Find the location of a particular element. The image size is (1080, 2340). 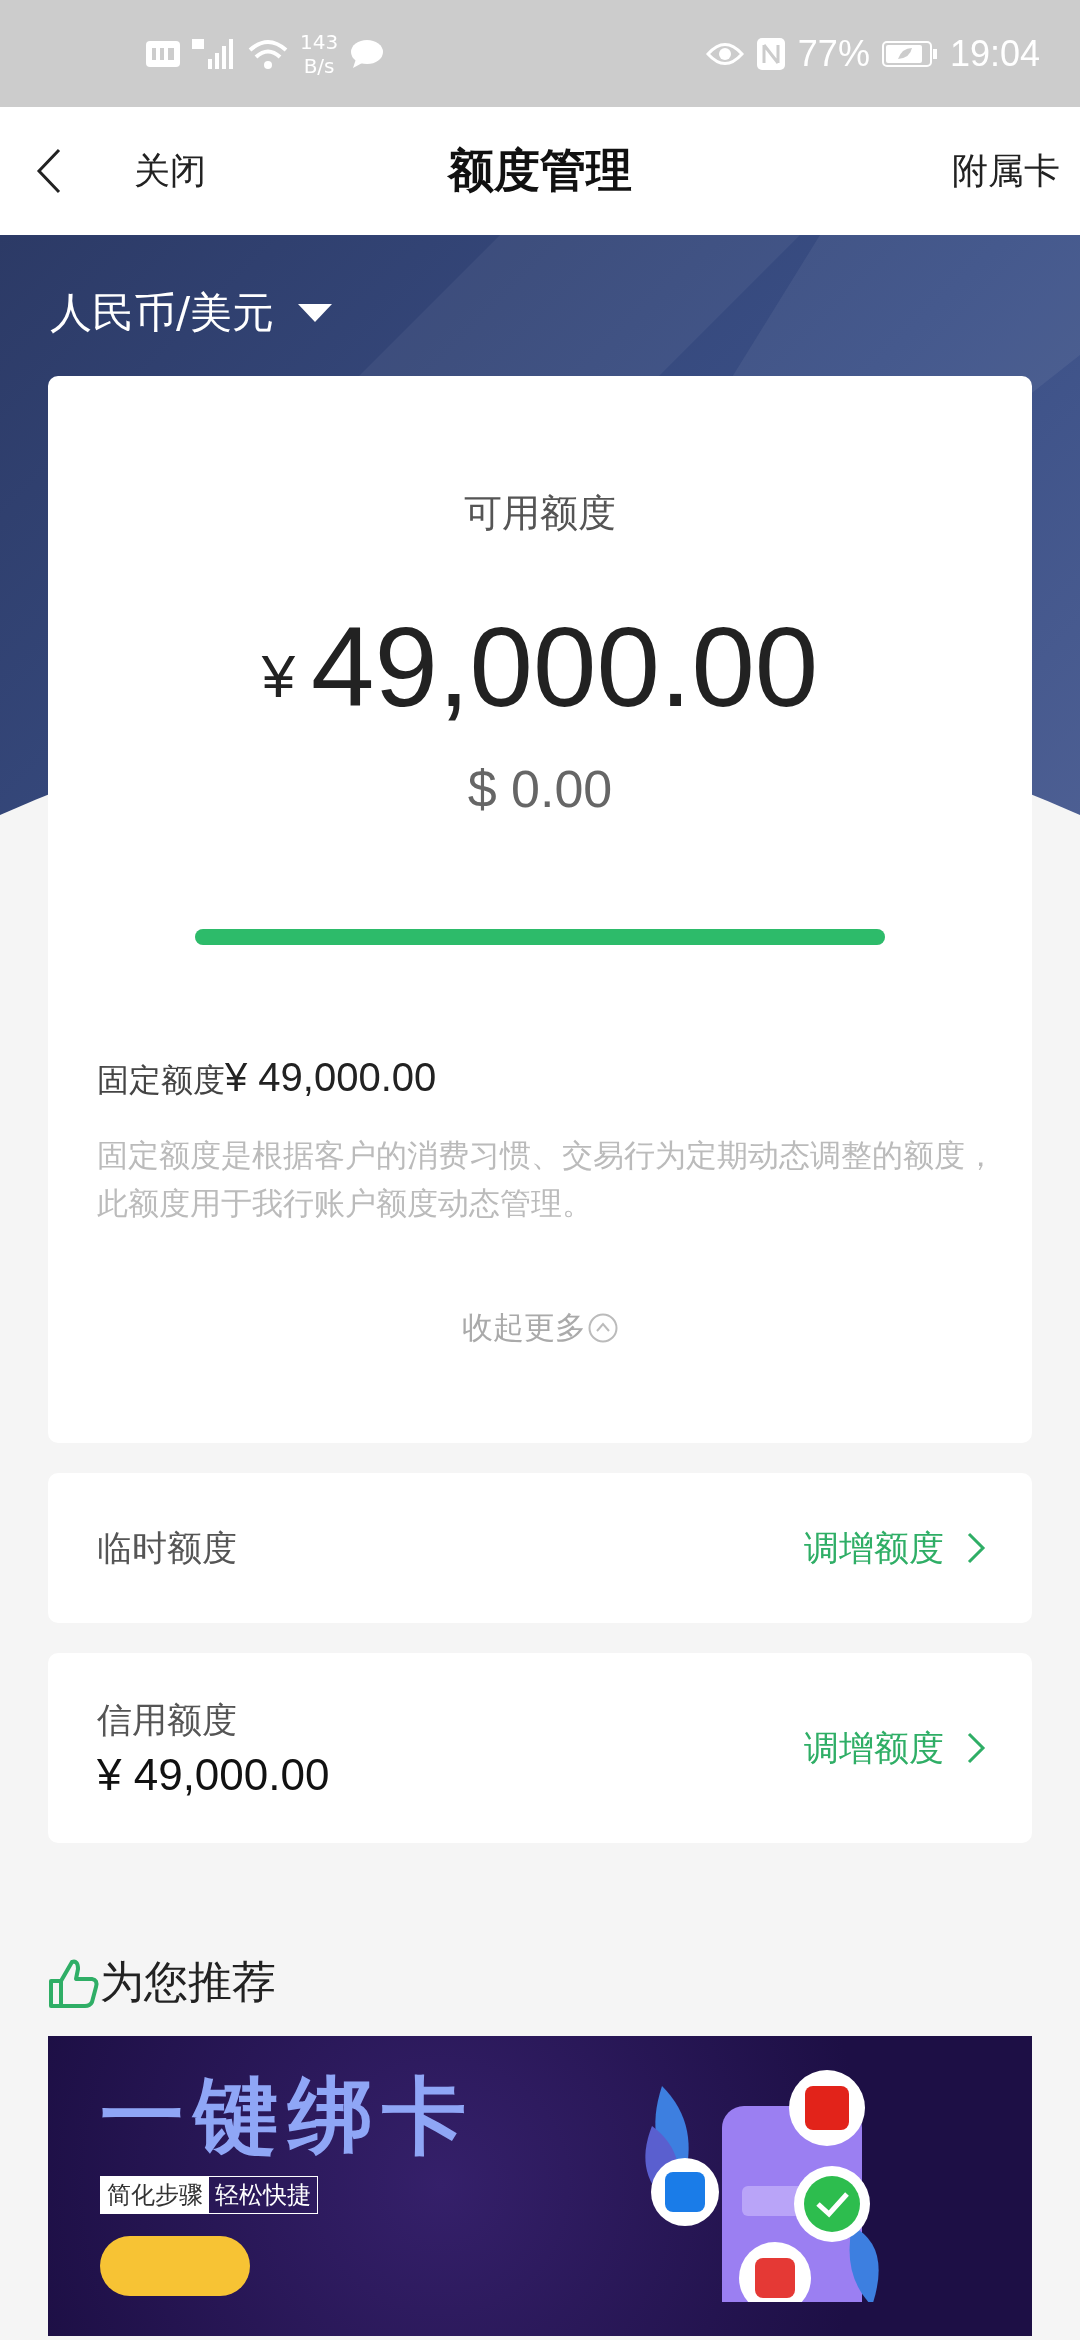

bind-now-button is located at coordinates (175, 2266).